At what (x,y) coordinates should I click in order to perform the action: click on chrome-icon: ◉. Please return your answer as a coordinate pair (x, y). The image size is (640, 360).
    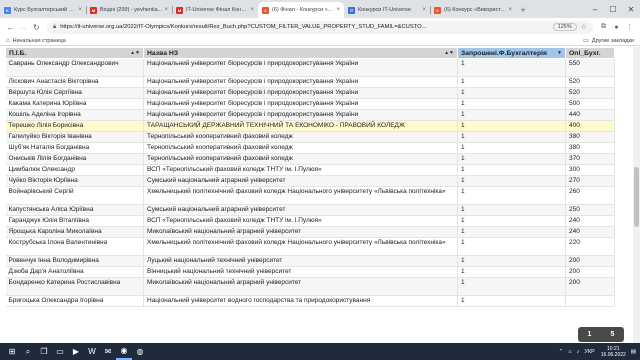
    Looking at the image, I should click on (124, 351).